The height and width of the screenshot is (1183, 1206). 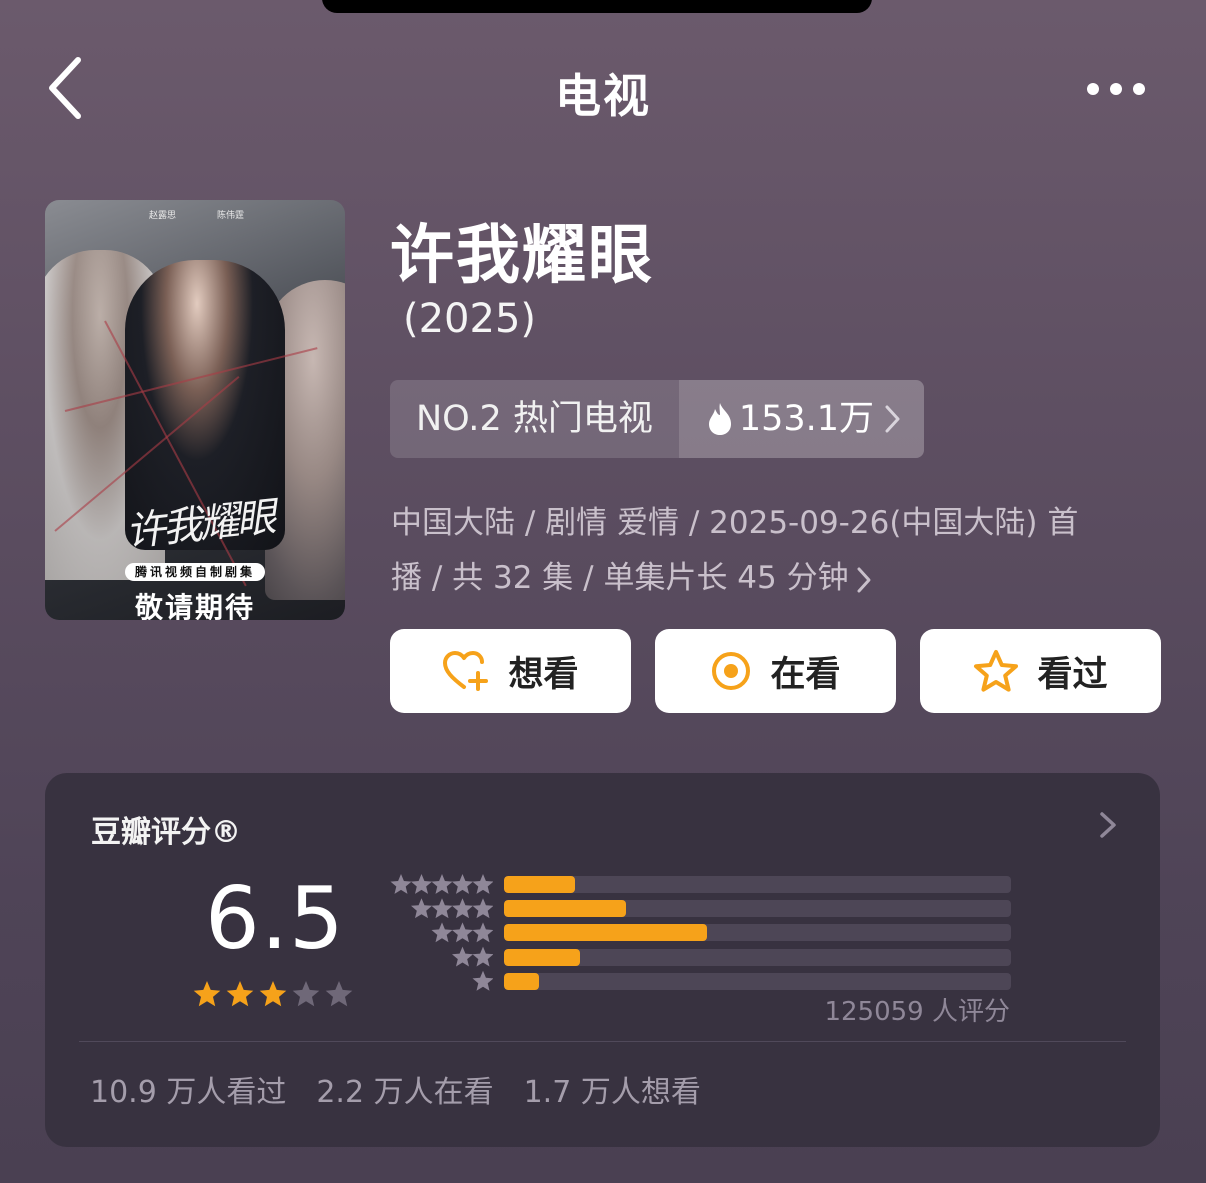 What do you see at coordinates (275, 919) in the screenshot?
I see `rating-score: 6.5` at bounding box center [275, 919].